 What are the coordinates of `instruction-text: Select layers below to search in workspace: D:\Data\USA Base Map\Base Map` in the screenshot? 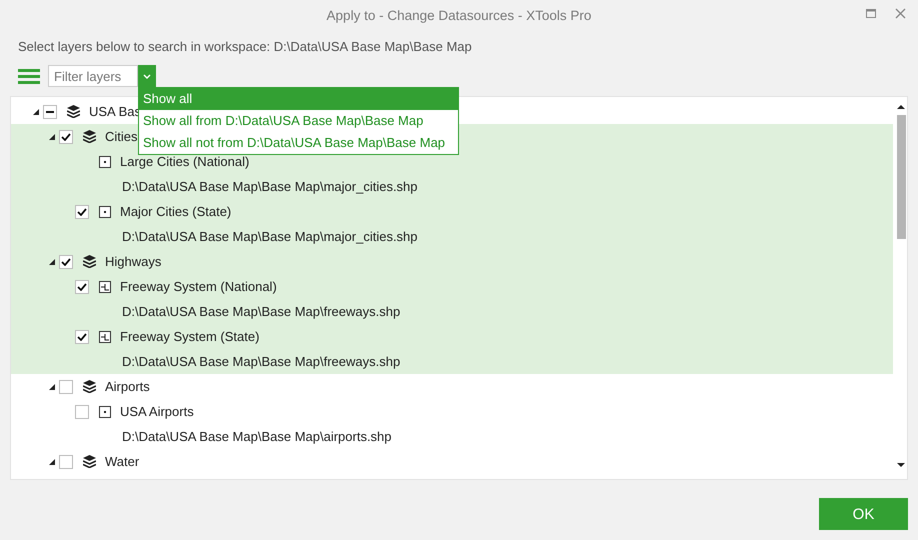 It's located at (245, 47).